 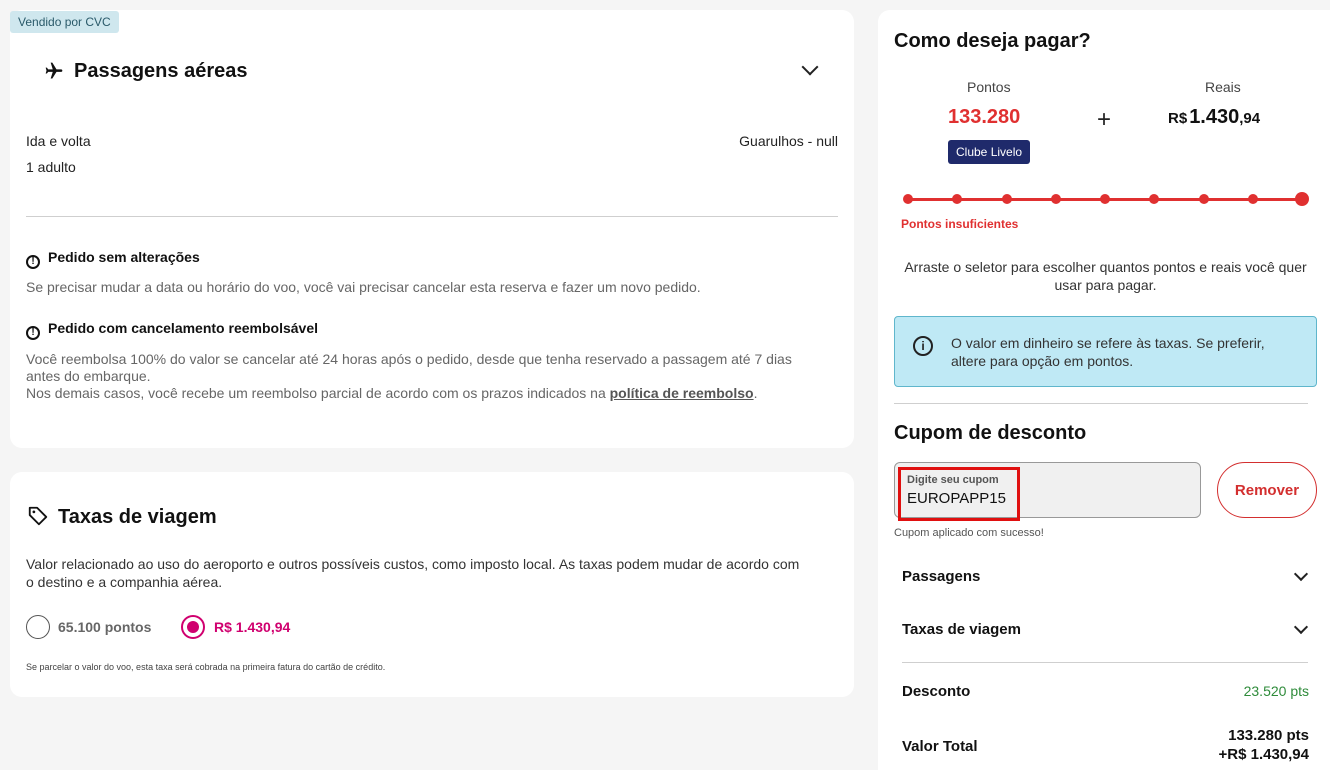 I want to click on summary-taxas: Taxas de viagem, so click(x=961, y=629).